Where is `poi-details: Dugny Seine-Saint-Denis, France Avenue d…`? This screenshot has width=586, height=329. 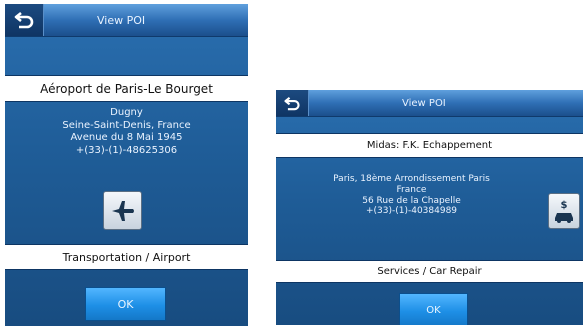 poi-details: Dugny Seine-Saint-Denis, France Avenue d… is located at coordinates (126, 132).